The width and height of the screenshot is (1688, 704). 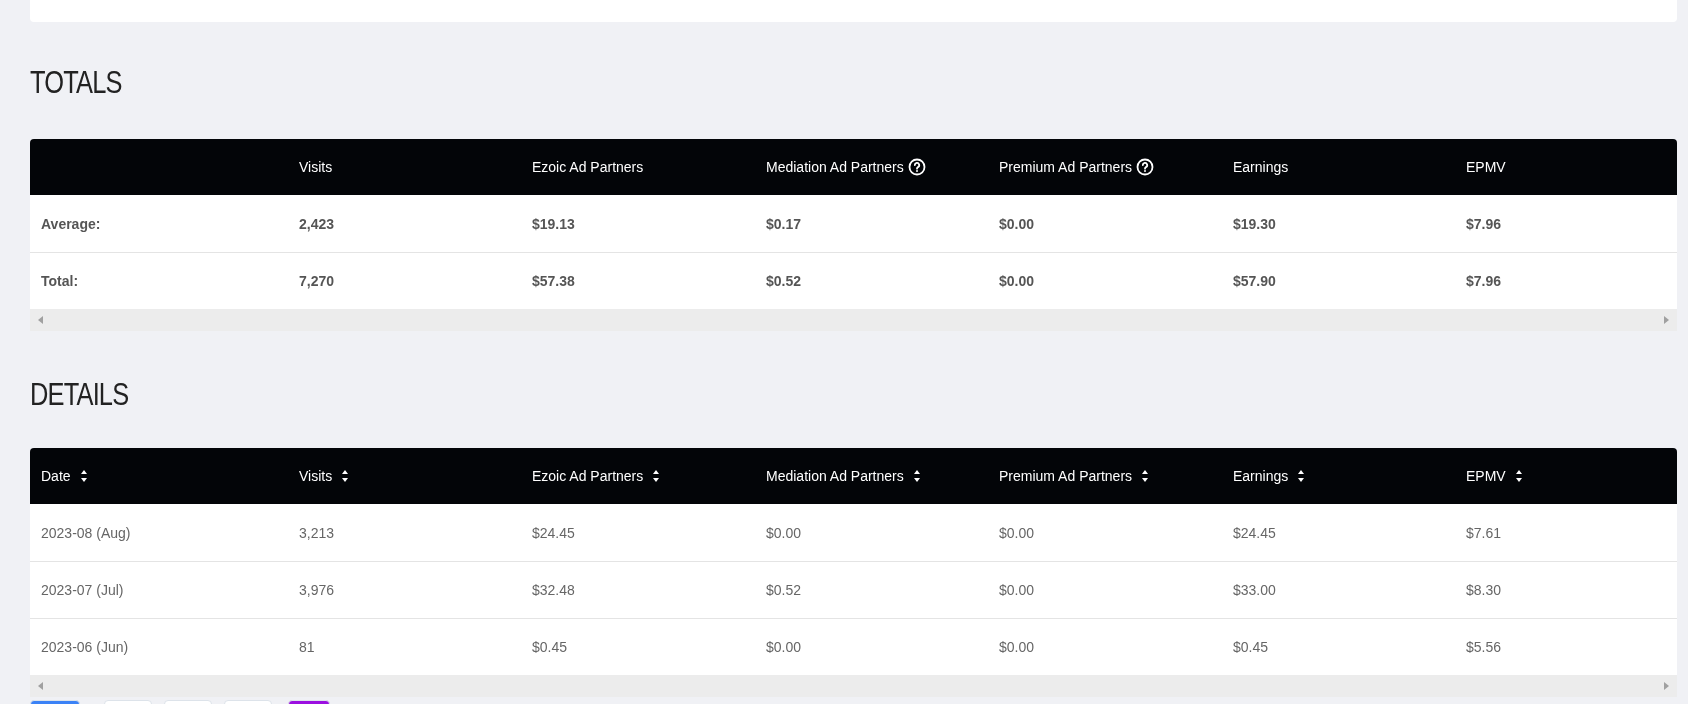 What do you see at coordinates (553, 281) in the screenshot?
I see `table-cell: $57.38` at bounding box center [553, 281].